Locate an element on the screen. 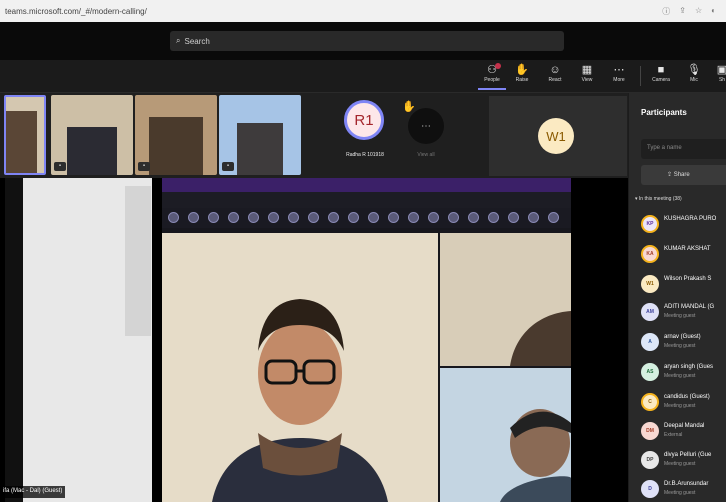 The image size is (726, 502). mic-icon: 🎙 is located at coordinates (694, 70).